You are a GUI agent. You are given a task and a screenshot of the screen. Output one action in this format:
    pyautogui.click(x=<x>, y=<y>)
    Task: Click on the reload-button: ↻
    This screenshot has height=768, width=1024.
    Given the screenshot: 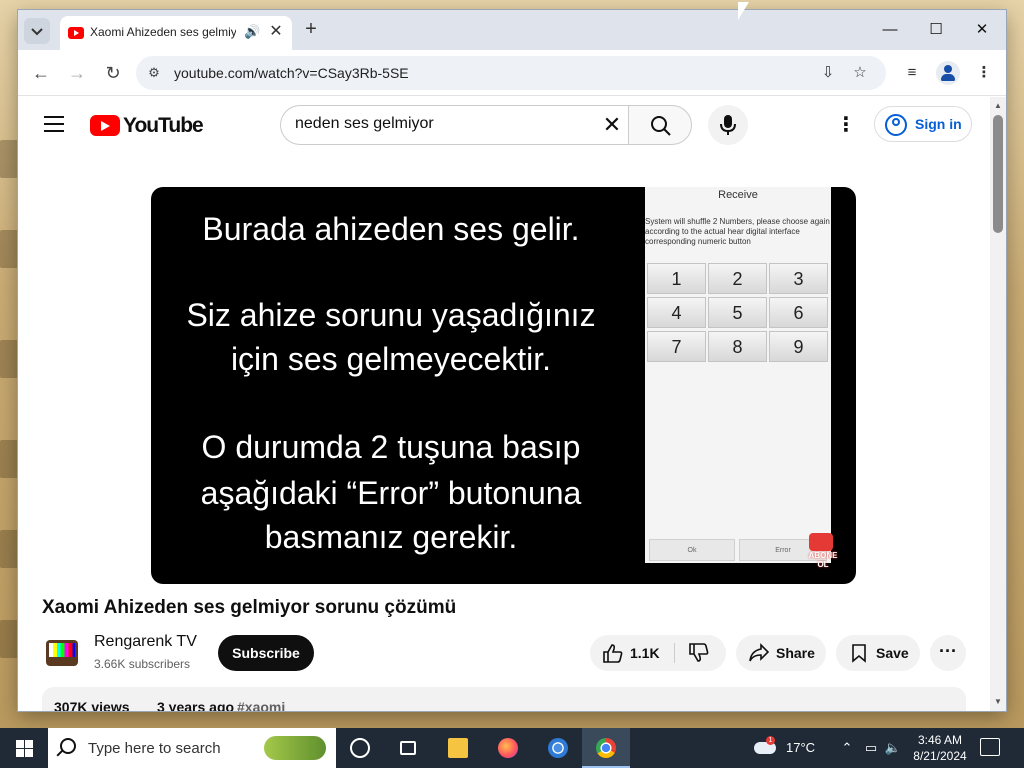 What is the action you would take?
    pyautogui.click(x=113, y=73)
    